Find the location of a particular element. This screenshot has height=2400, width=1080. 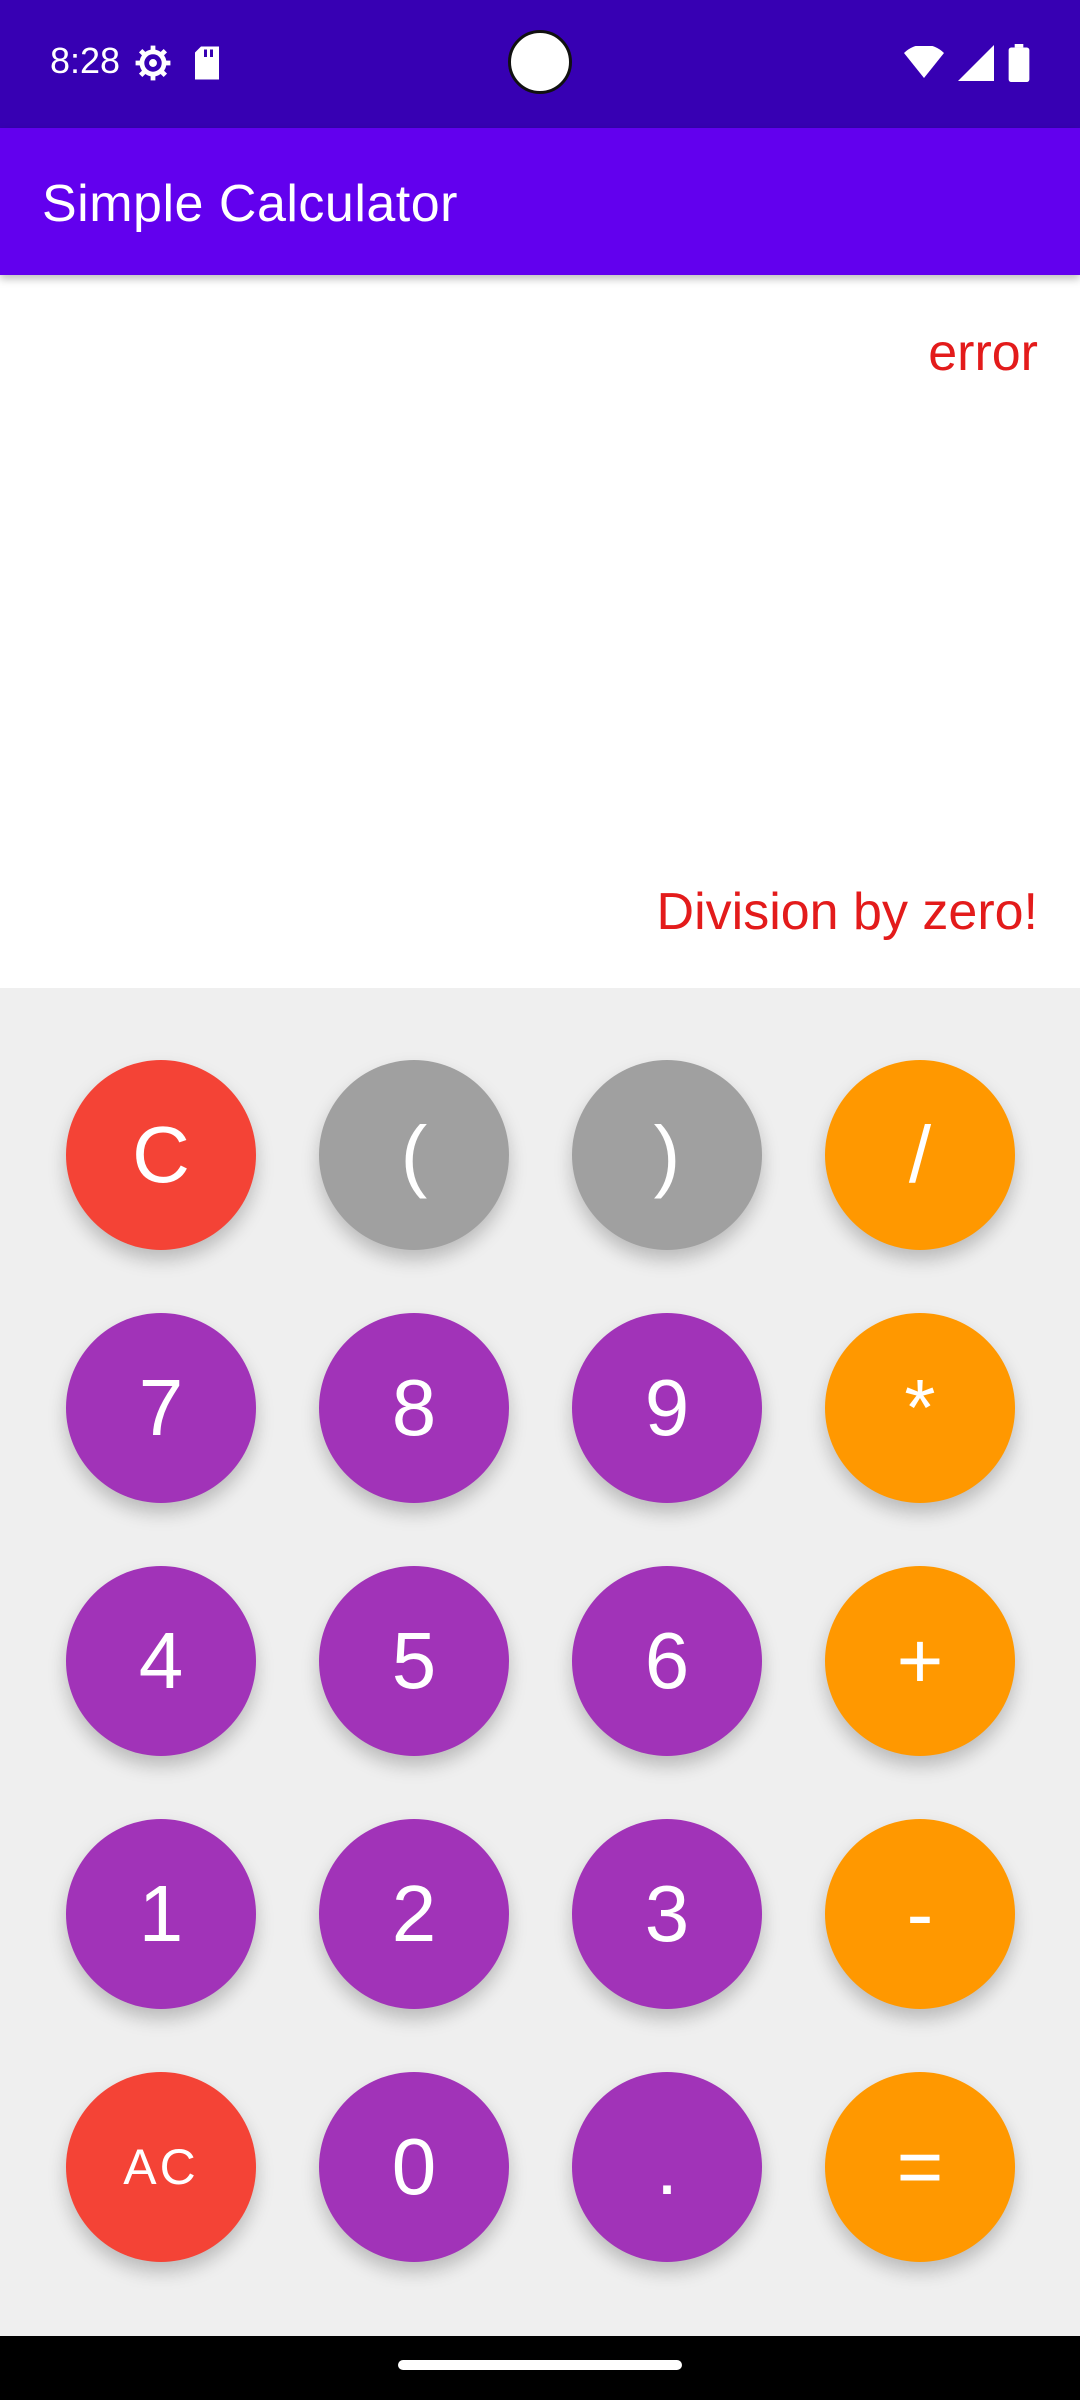

expression-text: error is located at coordinates (983, 353).